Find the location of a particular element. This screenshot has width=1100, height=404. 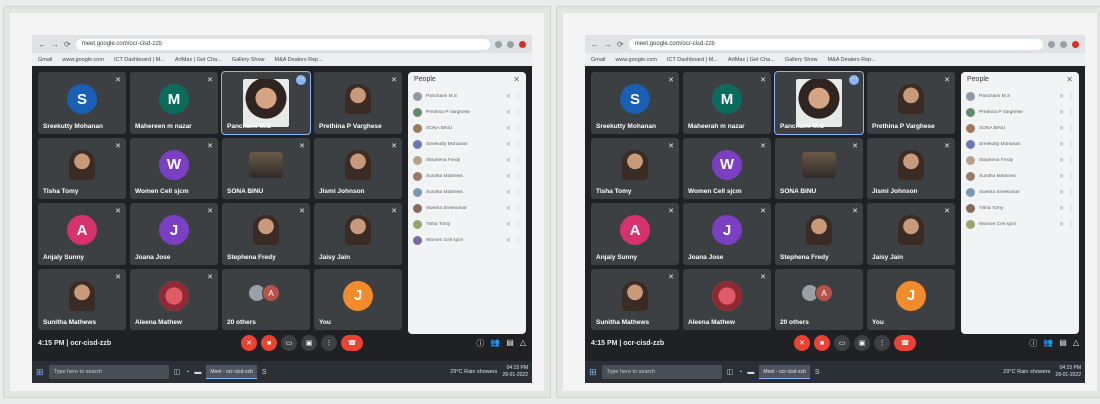

participant-tile: J ✕ Joana Jose is located at coordinates (727, 234).